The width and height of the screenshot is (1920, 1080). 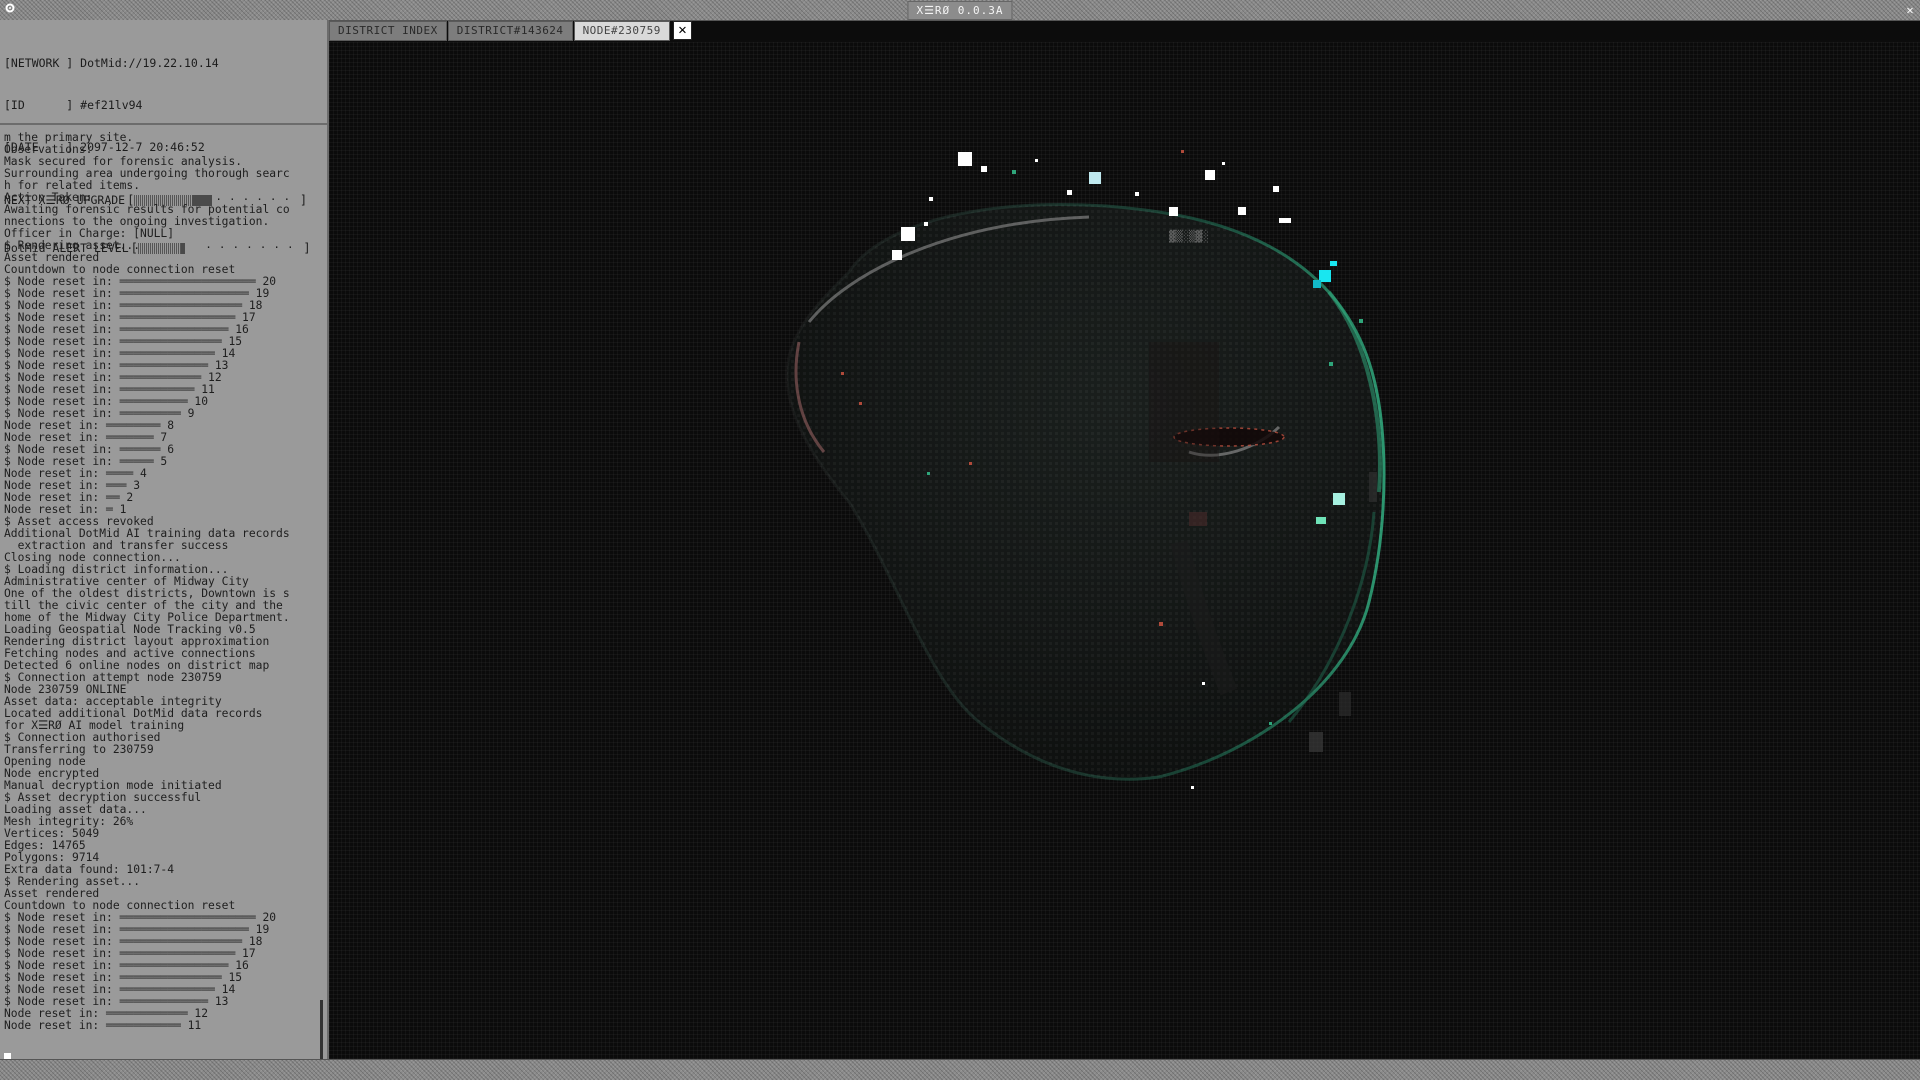 I want to click on bottom-bar, so click(x=960, y=1069).